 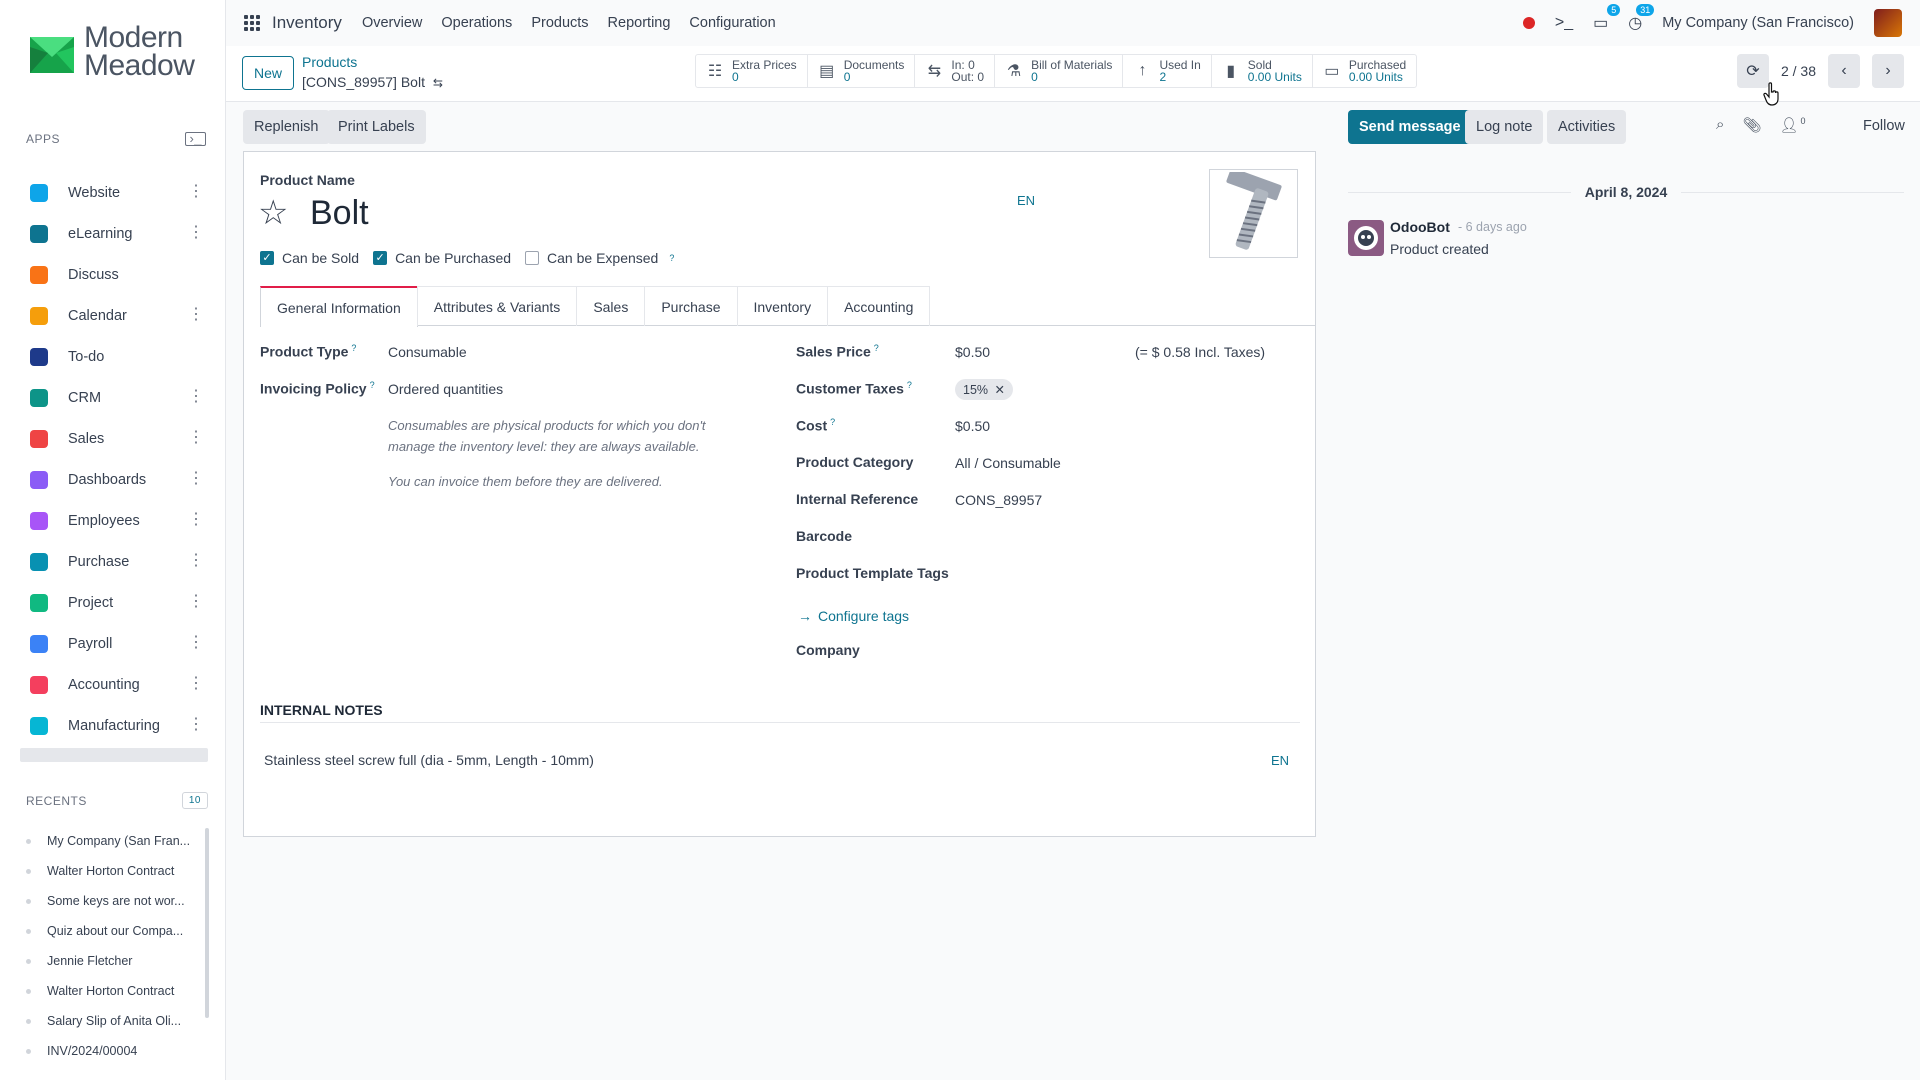 What do you see at coordinates (782, 306) in the screenshot?
I see `tab-inventory: Inventory` at bounding box center [782, 306].